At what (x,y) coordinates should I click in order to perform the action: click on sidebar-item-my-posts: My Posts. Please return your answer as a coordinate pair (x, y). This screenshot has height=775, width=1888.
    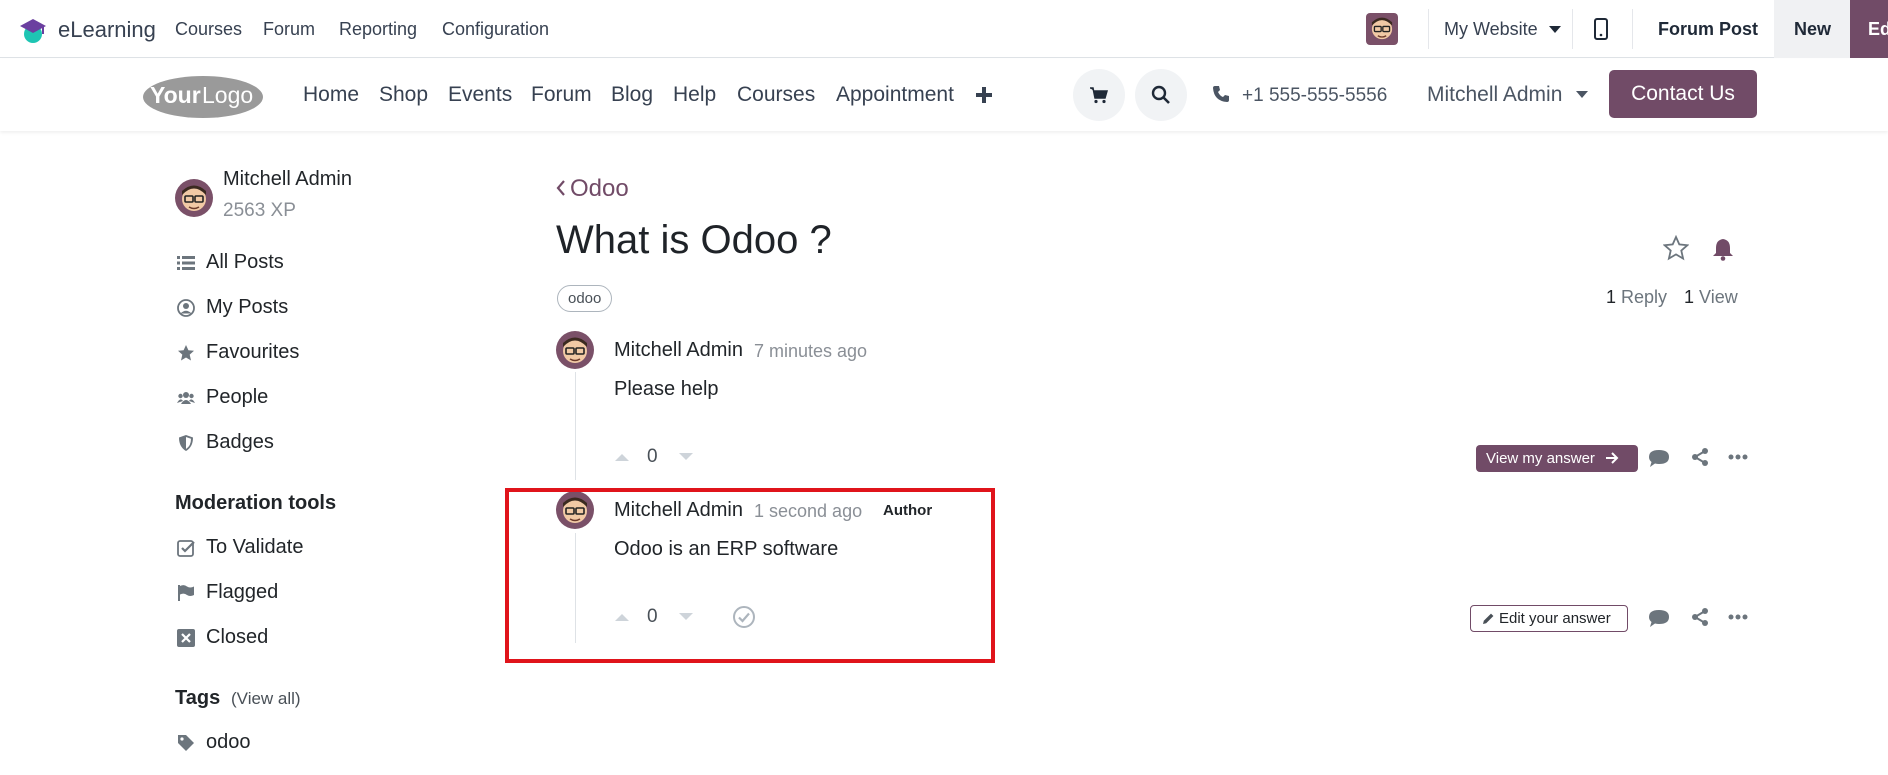
    Looking at the image, I should click on (277, 309).